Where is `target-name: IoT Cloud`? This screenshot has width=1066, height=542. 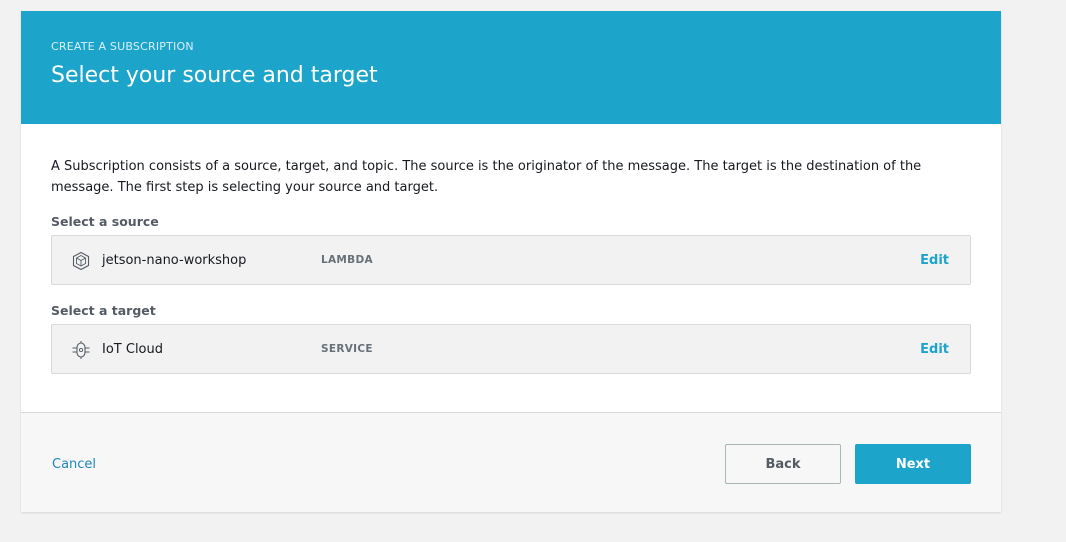
target-name: IoT Cloud is located at coordinates (132, 349).